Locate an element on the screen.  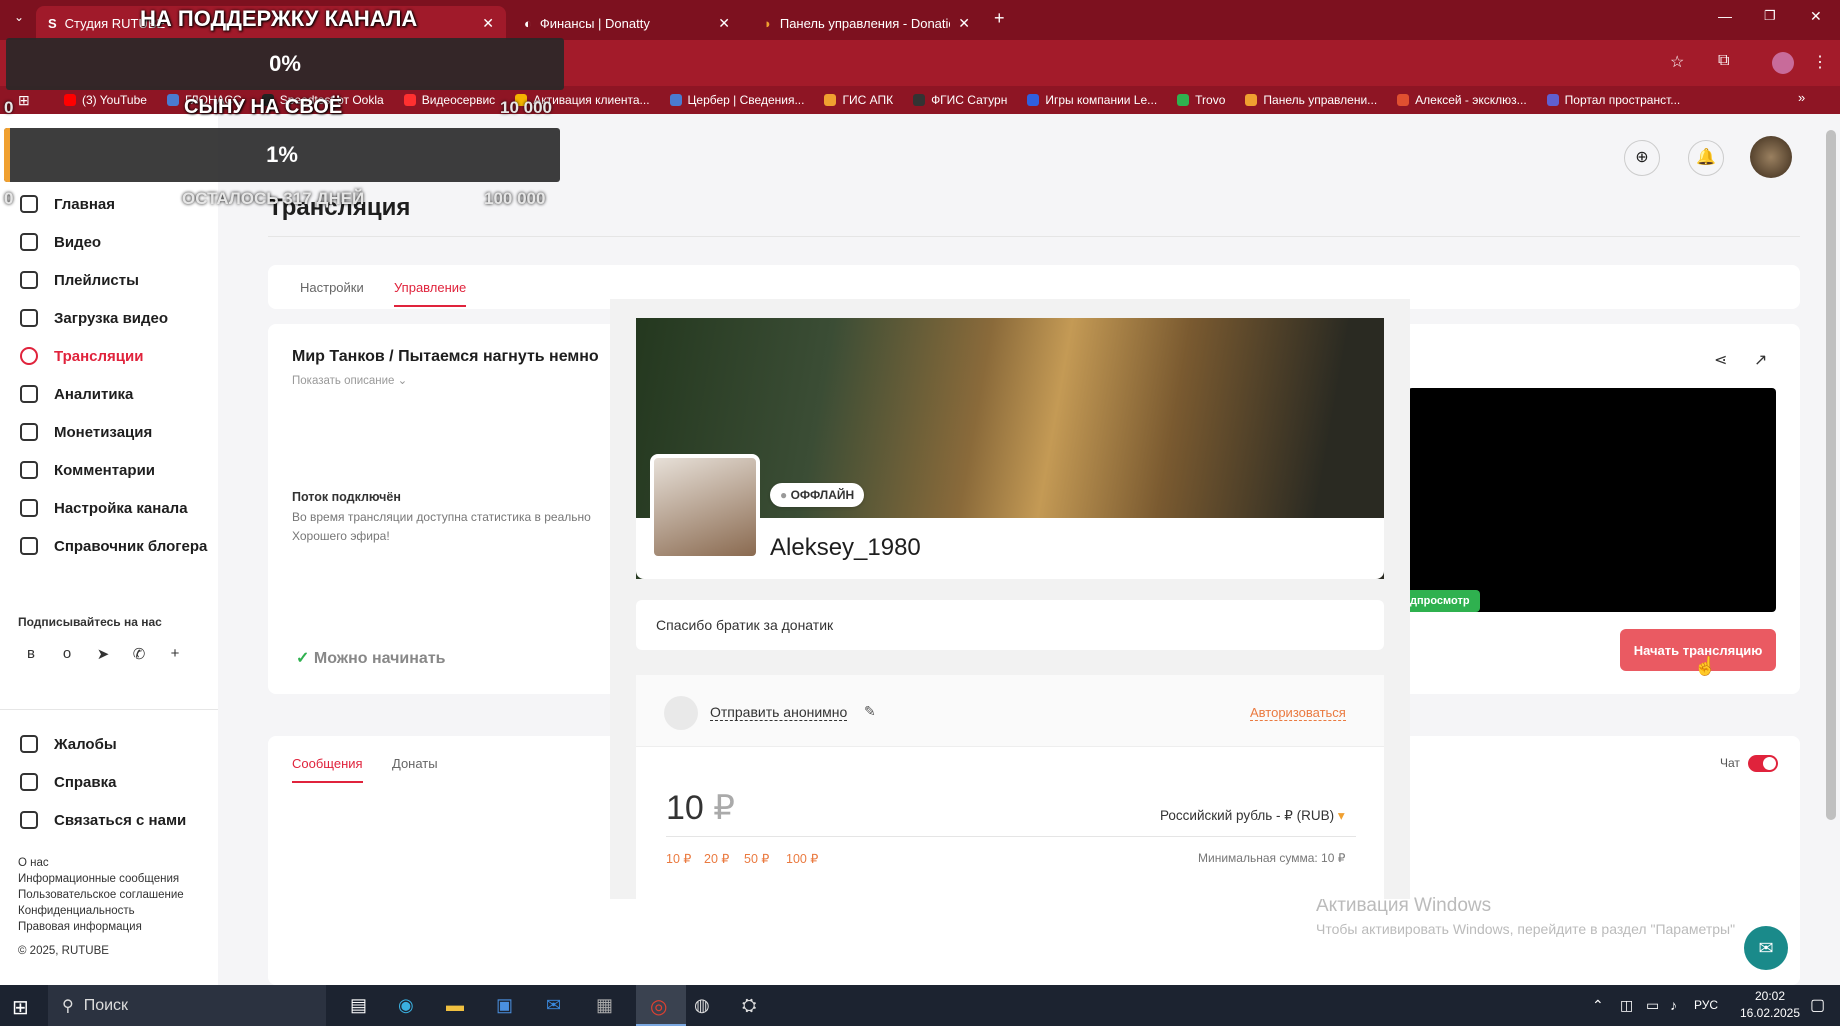
footer-link: О нас is located at coordinates (33, 863).